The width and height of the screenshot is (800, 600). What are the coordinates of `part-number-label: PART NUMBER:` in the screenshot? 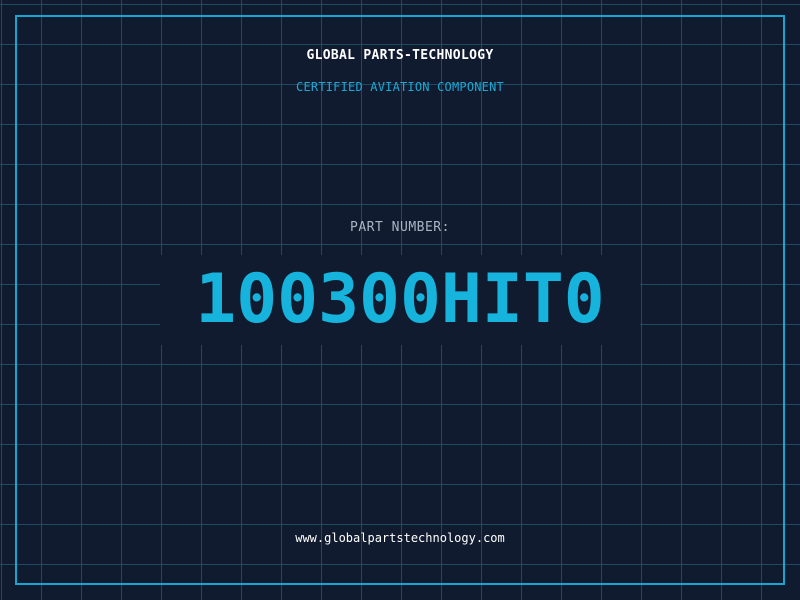 It's located at (400, 227).